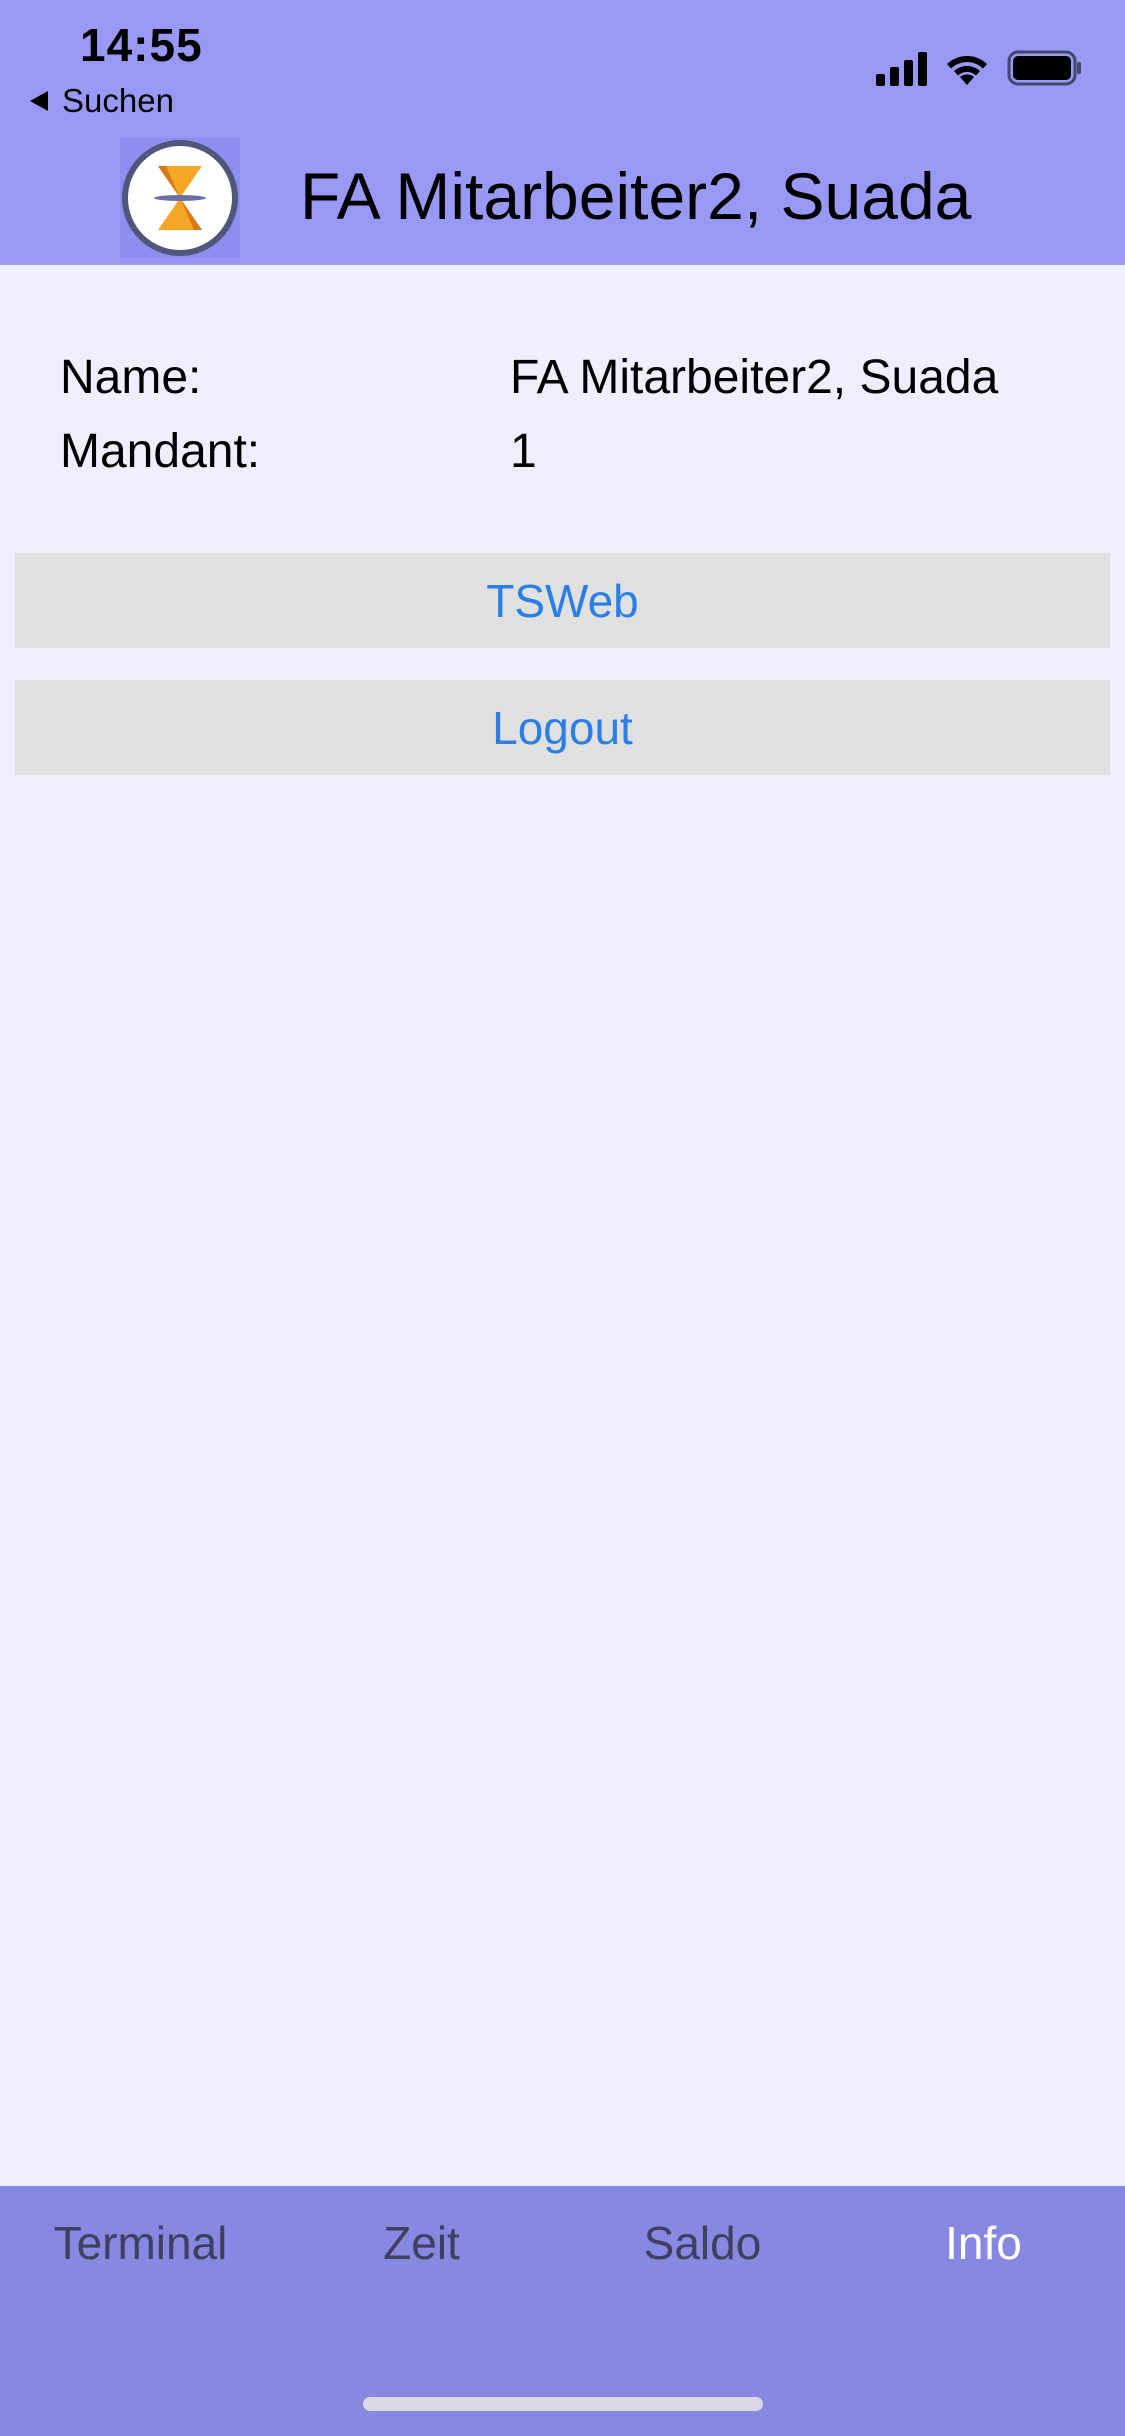 This screenshot has width=1125, height=2436. I want to click on back-link-label: Suchen, so click(118, 100).